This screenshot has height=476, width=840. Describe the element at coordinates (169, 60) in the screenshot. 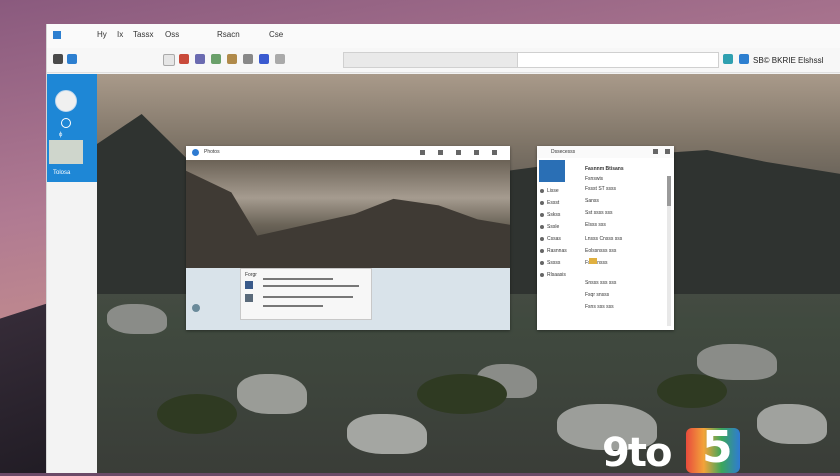

I see `view-icon` at that location.